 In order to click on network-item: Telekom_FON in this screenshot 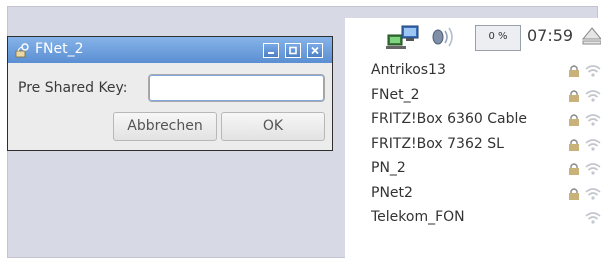, I will do `click(473, 219)`.